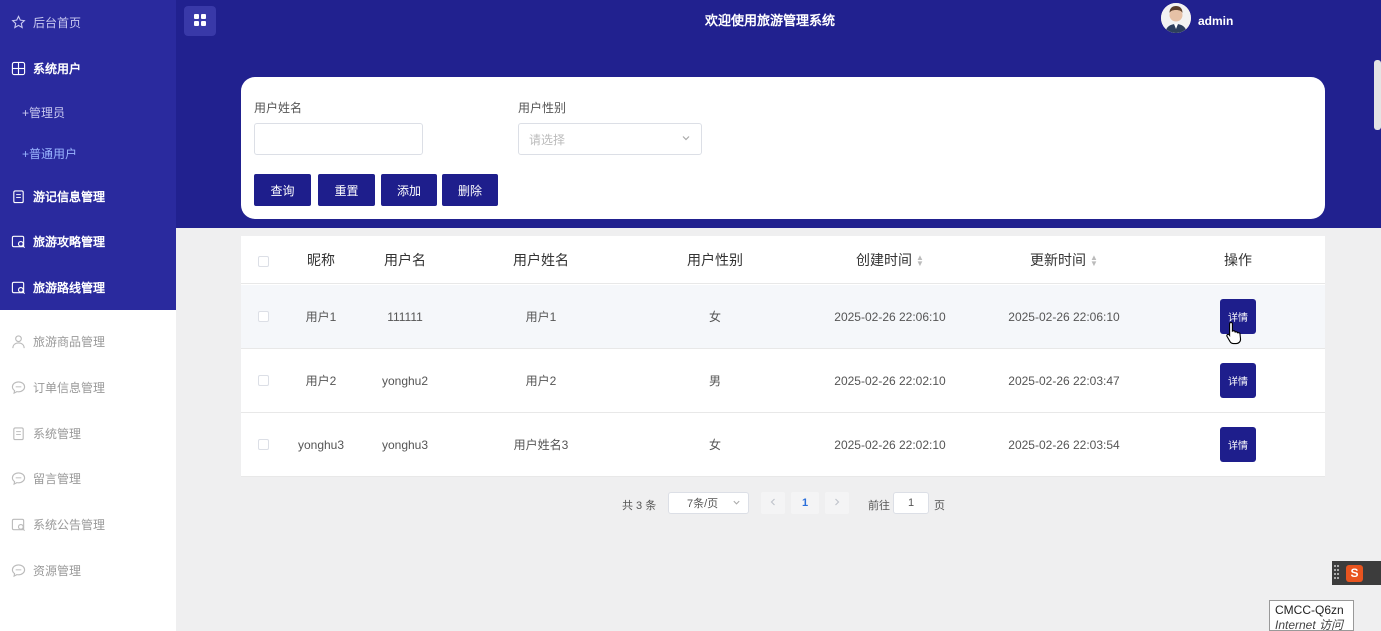 The image size is (1381, 631). What do you see at coordinates (1215, 21) in the screenshot?
I see `username-label: admin` at bounding box center [1215, 21].